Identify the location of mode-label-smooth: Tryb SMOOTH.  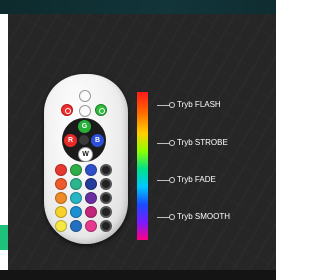
(204, 216).